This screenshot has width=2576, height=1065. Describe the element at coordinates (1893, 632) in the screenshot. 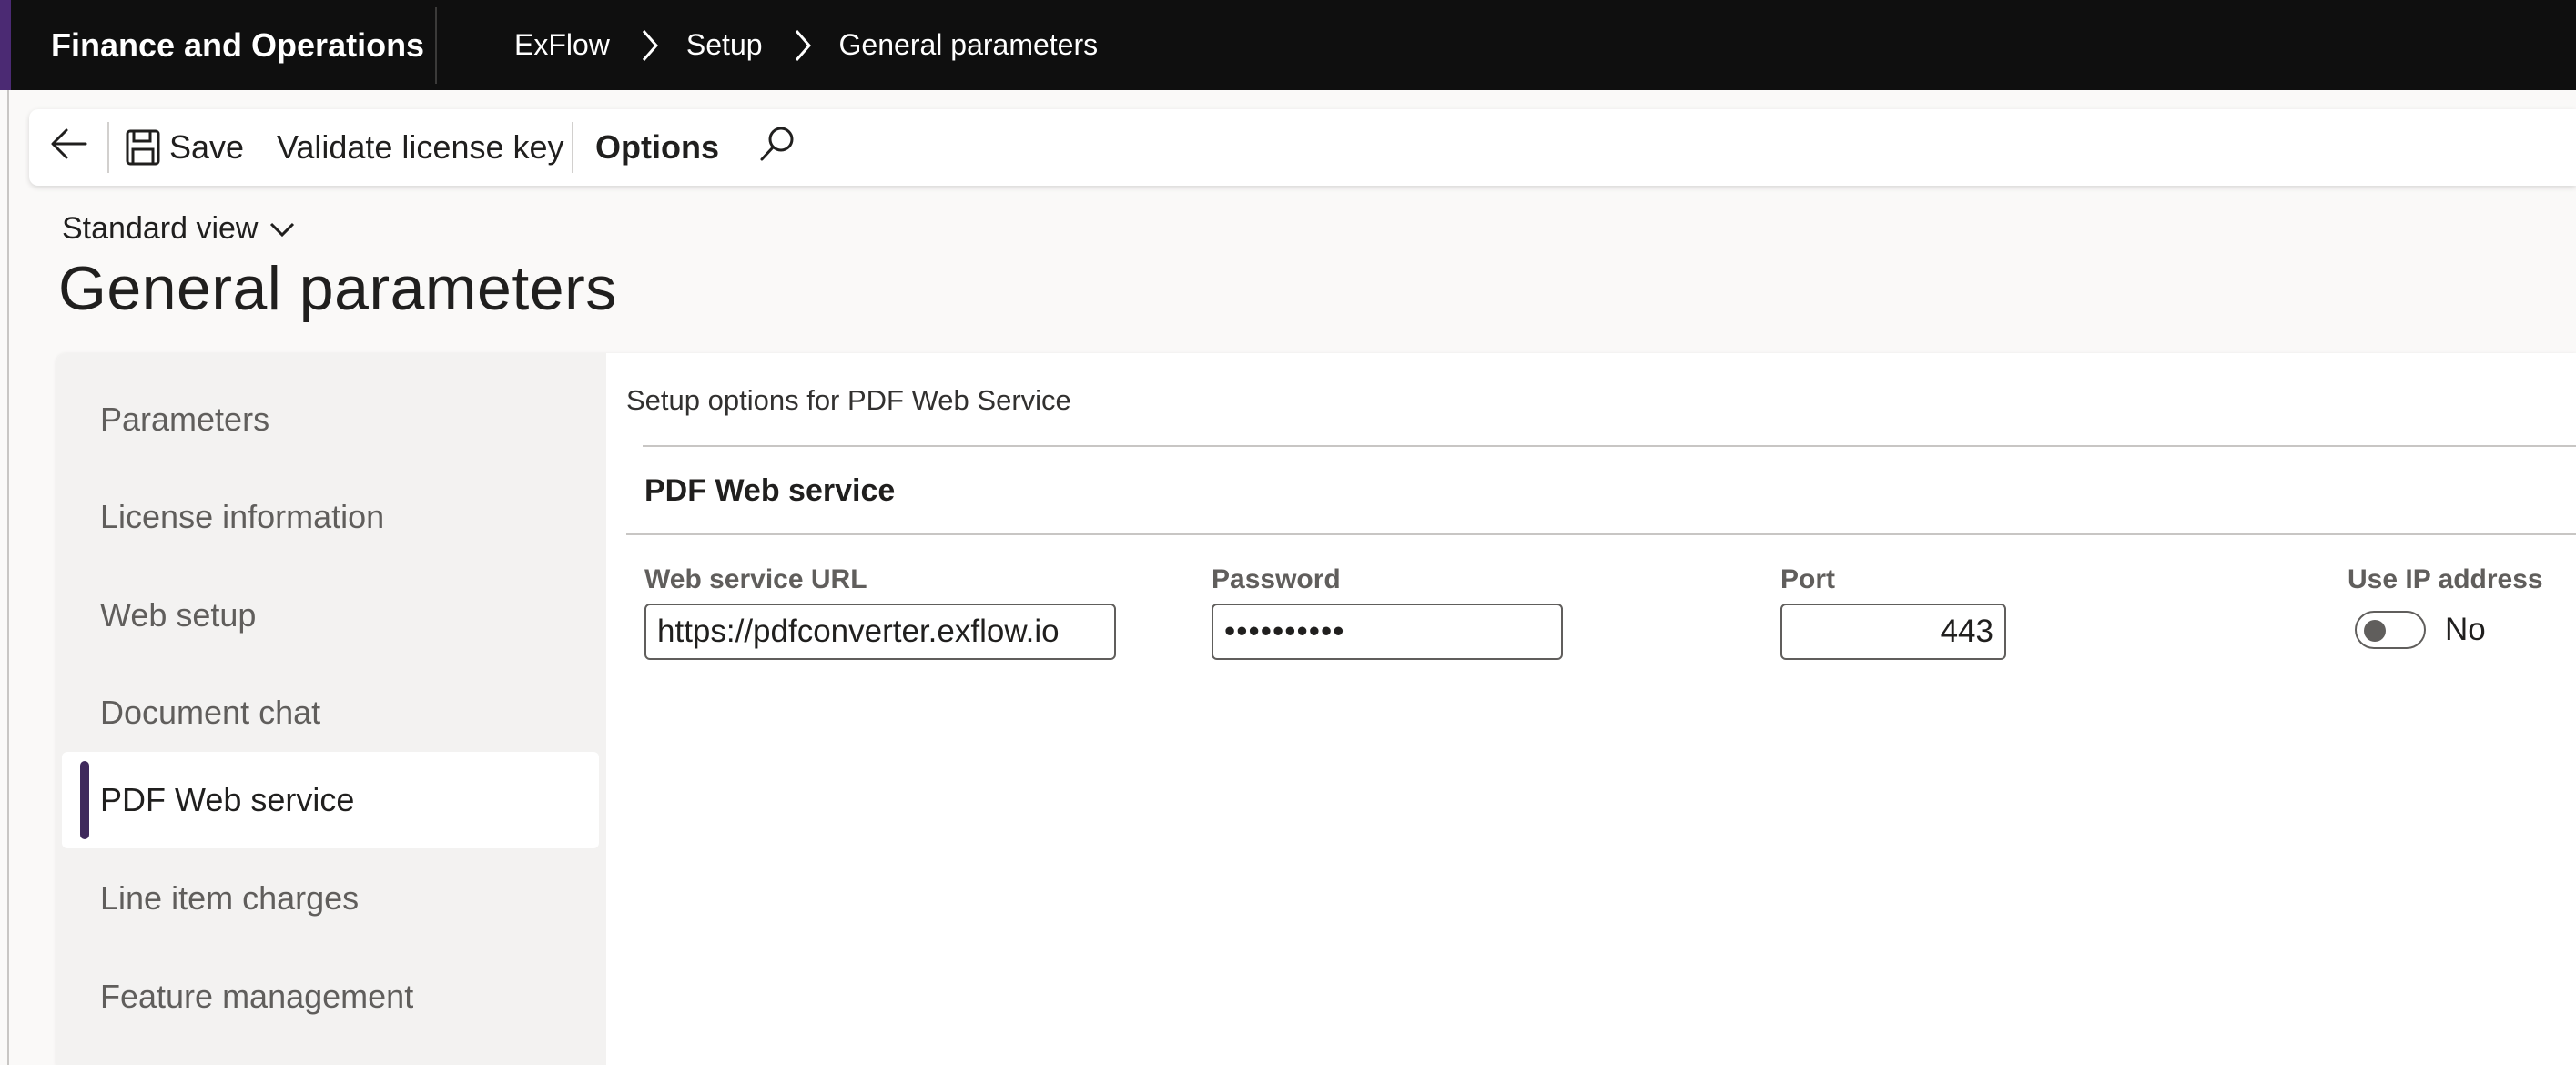

I see `port-input: 443` at that location.